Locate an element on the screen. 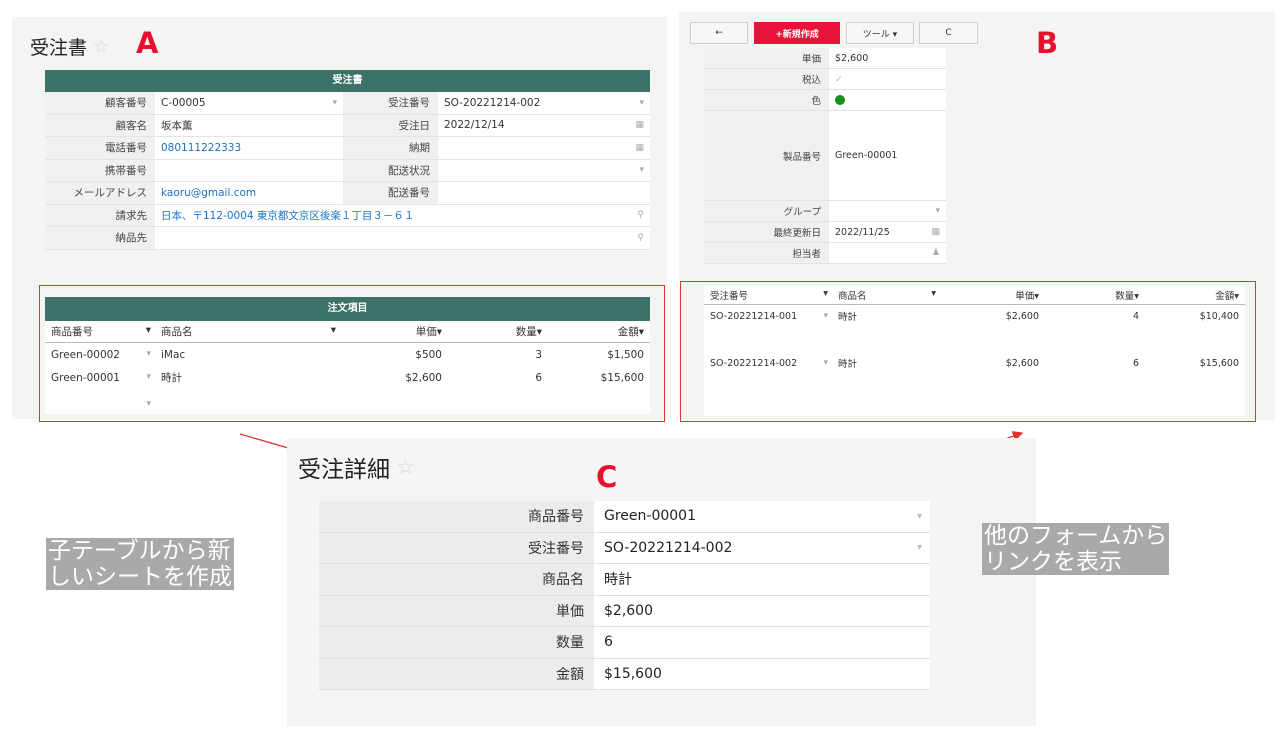  detail-row: 金額 $15,600 is located at coordinates (624, 674).